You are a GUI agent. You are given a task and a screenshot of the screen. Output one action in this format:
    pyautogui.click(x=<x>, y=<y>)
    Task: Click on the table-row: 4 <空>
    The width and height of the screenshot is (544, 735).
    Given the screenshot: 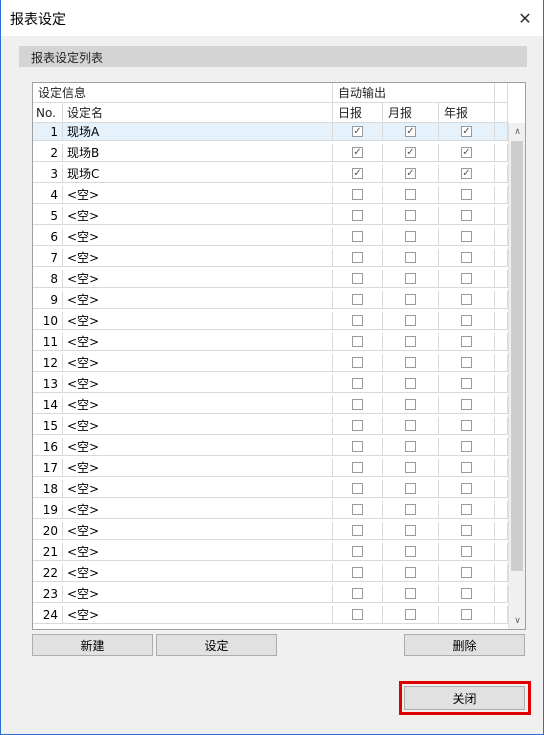 What is the action you would take?
    pyautogui.click(x=270, y=195)
    